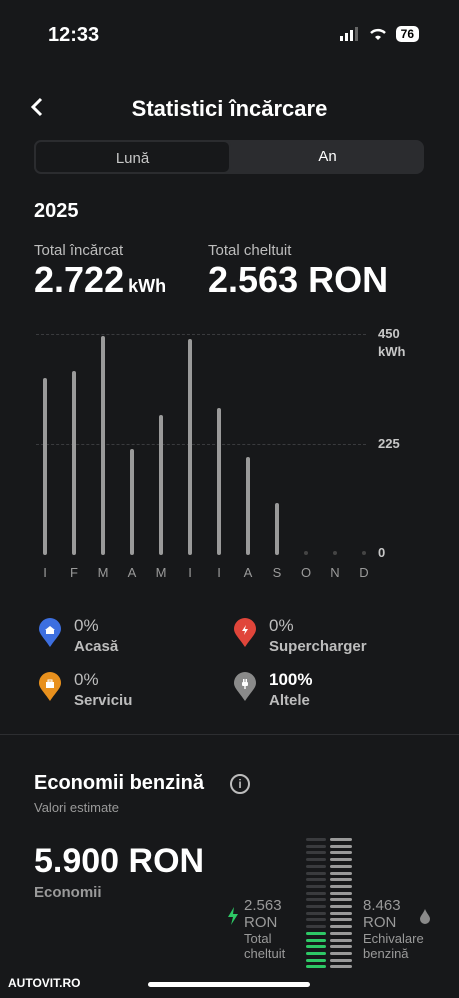 The image size is (459, 998). I want to click on spent-side: 2.563 RON Total cheltuit, so click(264, 929).